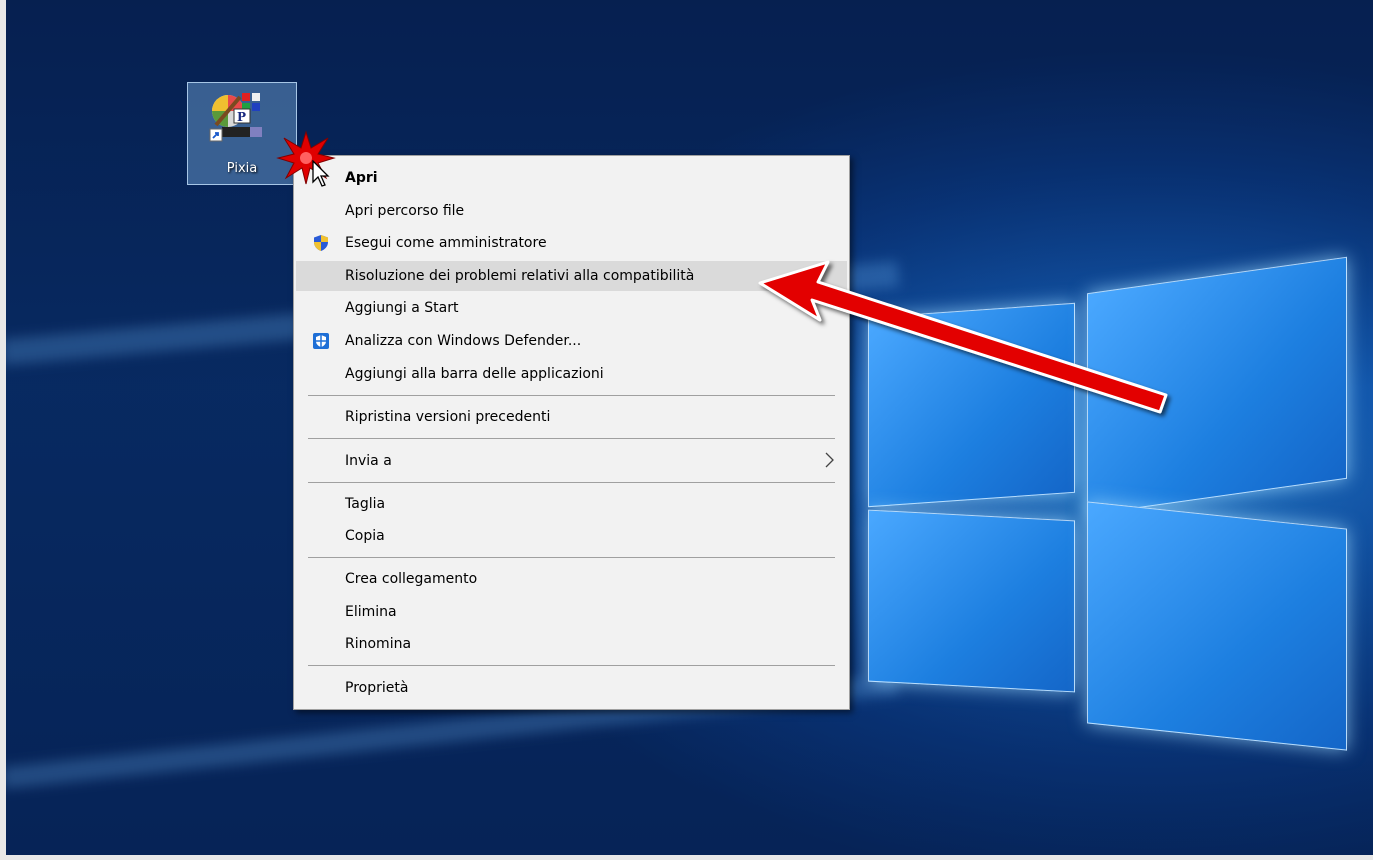 Image resolution: width=1373 pixels, height=860 pixels. Describe the element at coordinates (571, 243) in the screenshot. I see `menu-item-esegui-come-amministratore: Esegui come amministratore` at that location.